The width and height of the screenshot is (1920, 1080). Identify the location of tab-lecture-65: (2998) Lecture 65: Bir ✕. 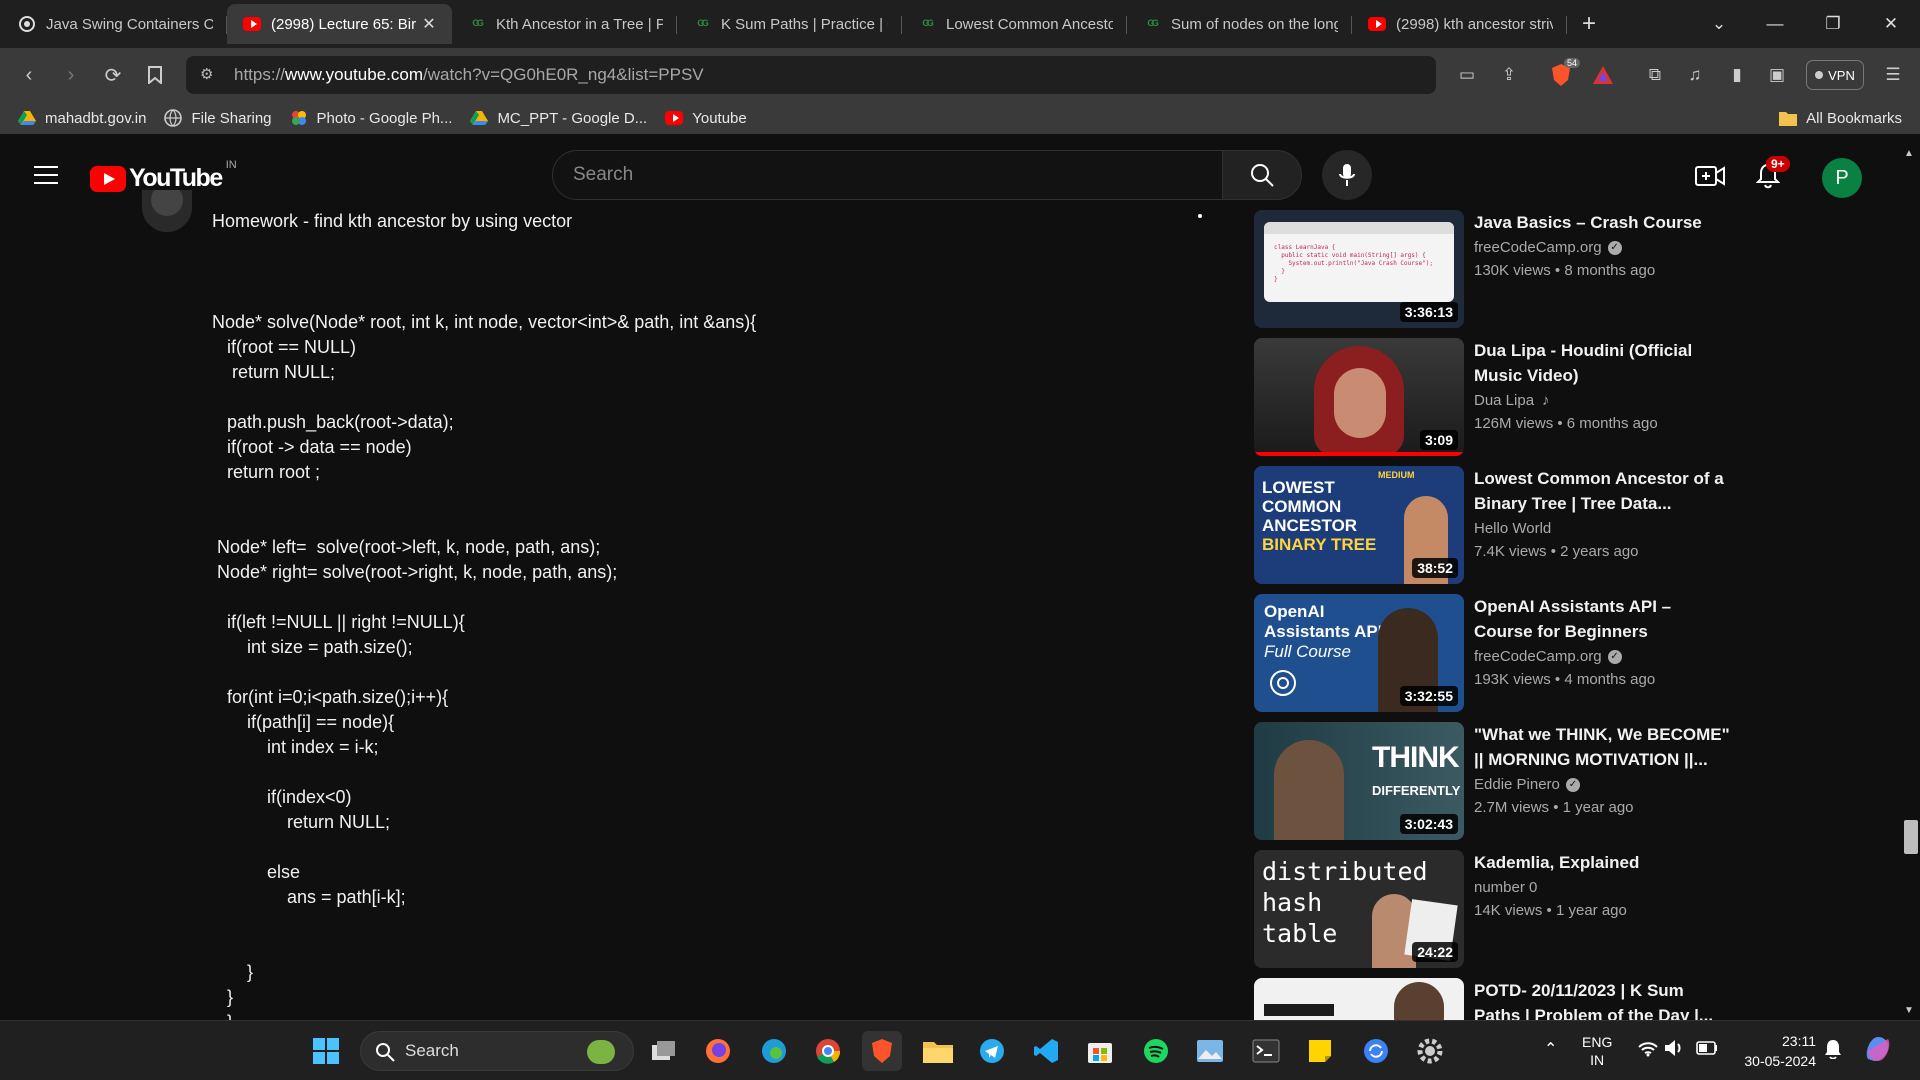
(339, 24).